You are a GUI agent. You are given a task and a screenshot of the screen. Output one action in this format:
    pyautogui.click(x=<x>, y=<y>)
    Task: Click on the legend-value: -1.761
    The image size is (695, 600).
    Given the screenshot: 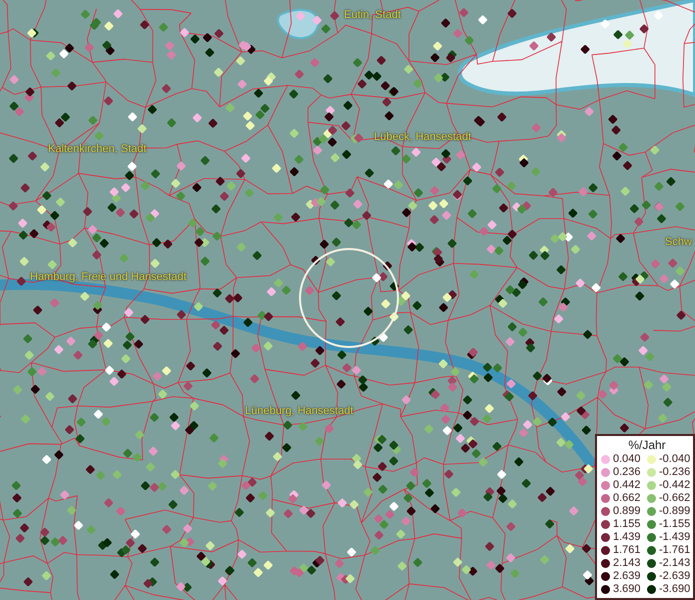 What is the action you would take?
    pyautogui.click(x=674, y=550)
    